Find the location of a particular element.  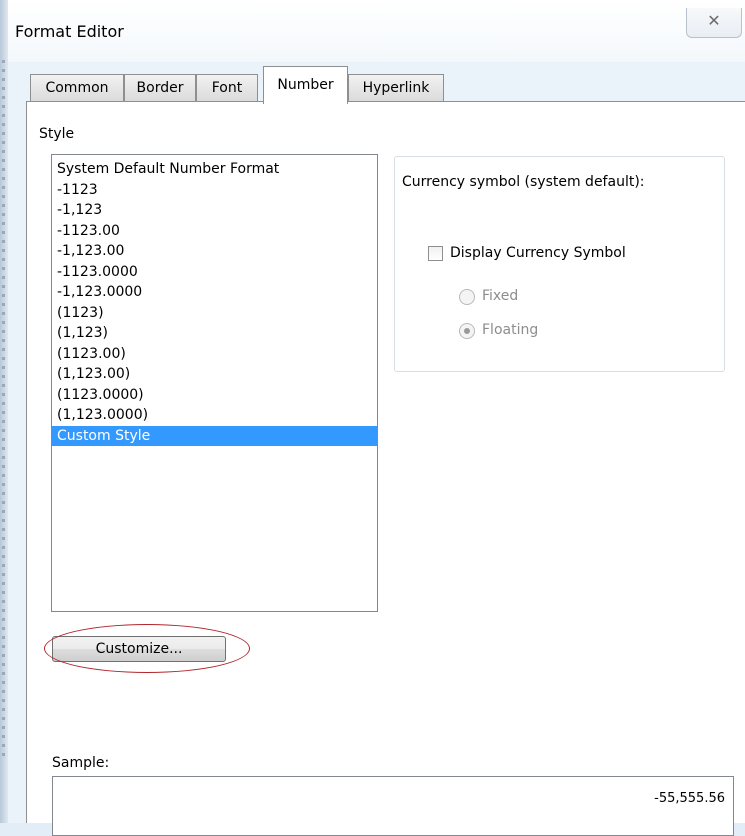

style-list-item: -1123.00 is located at coordinates (214, 231).